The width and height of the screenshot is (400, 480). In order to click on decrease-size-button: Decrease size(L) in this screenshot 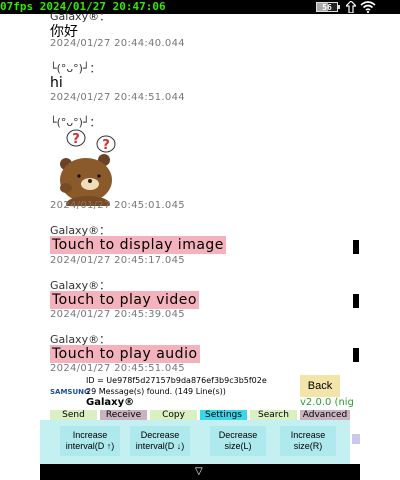, I will do `click(238, 441)`.